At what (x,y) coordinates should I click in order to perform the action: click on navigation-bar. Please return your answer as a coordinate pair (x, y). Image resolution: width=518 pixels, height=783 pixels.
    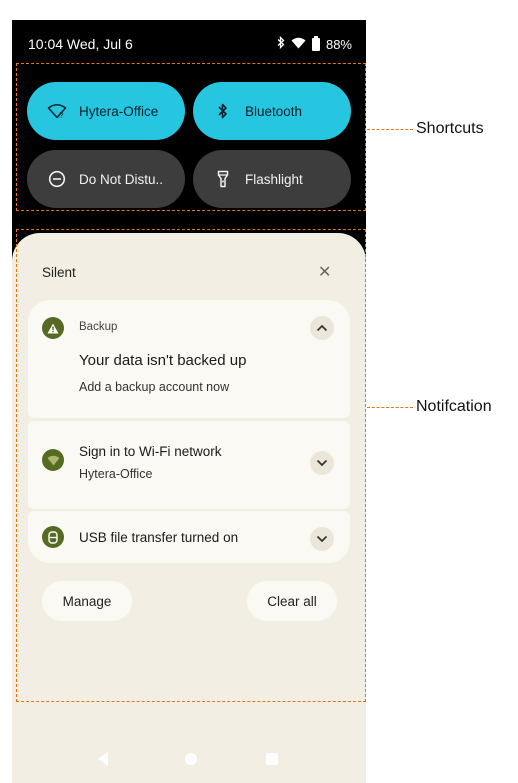
    Looking at the image, I should click on (189, 760).